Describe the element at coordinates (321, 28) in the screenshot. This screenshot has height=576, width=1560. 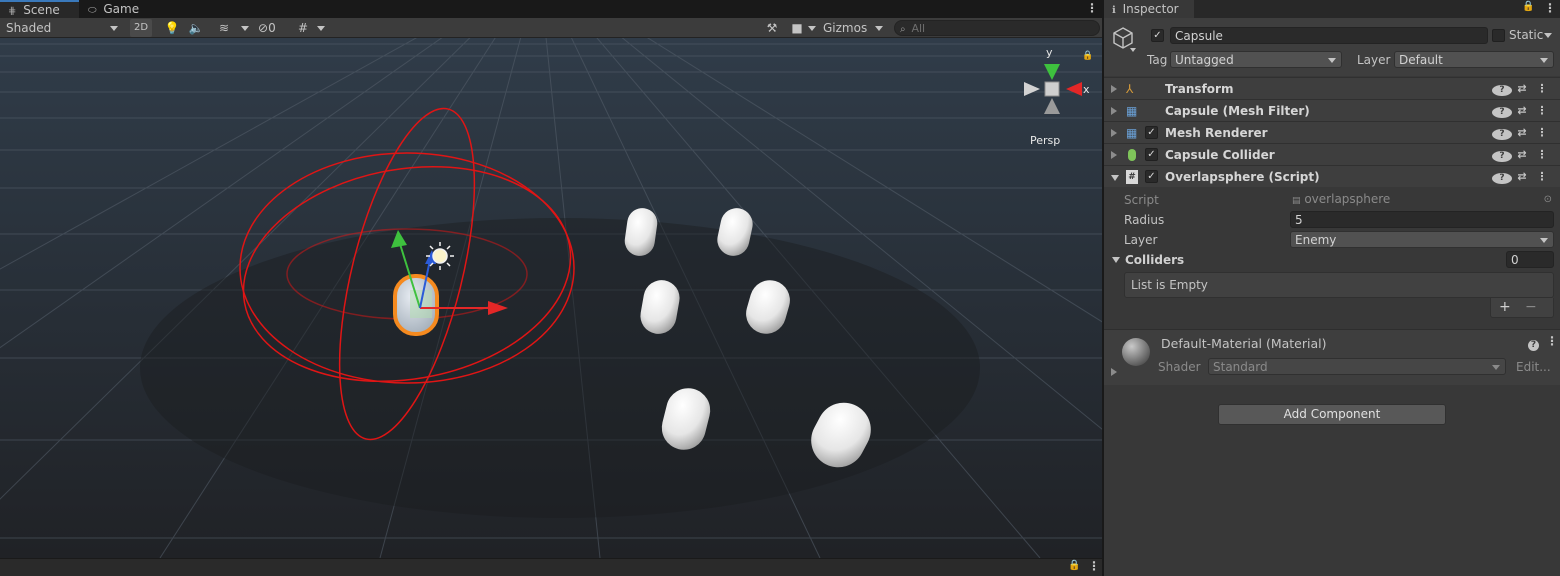
I see `grid-dropdown-icon` at that location.